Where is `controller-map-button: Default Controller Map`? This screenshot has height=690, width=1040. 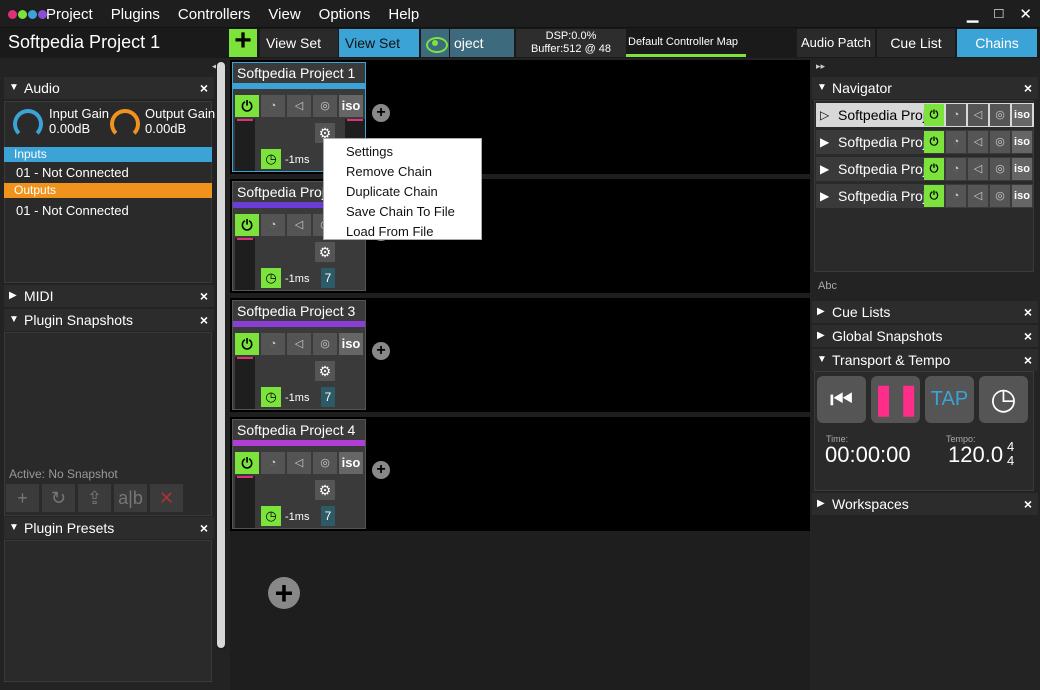 controller-map-button: Default Controller Map is located at coordinates (686, 43).